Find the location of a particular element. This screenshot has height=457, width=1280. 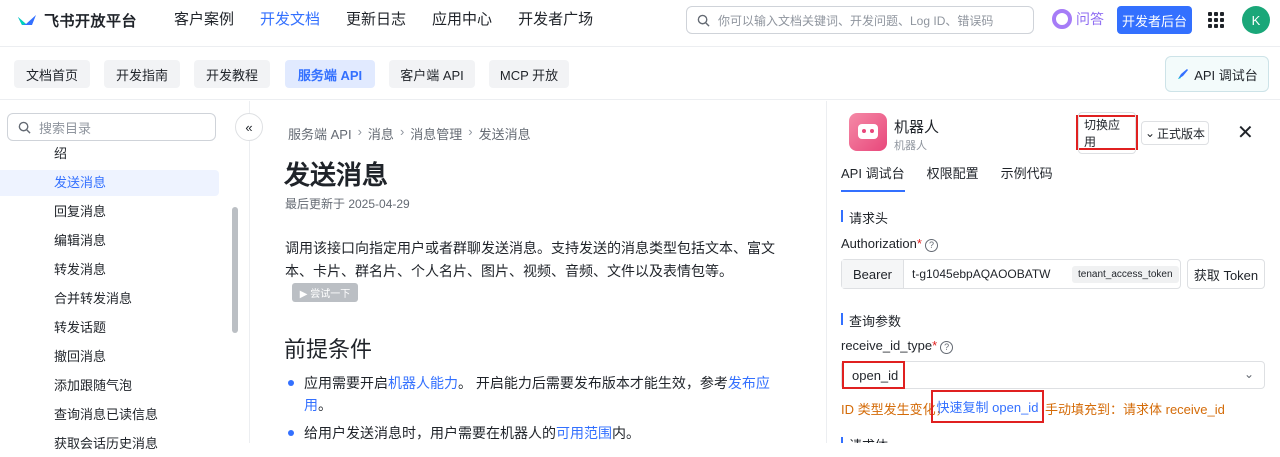

global-search-input: 你可以输入文档关键词、开发问题、Log ID、错误码 is located at coordinates (860, 20).